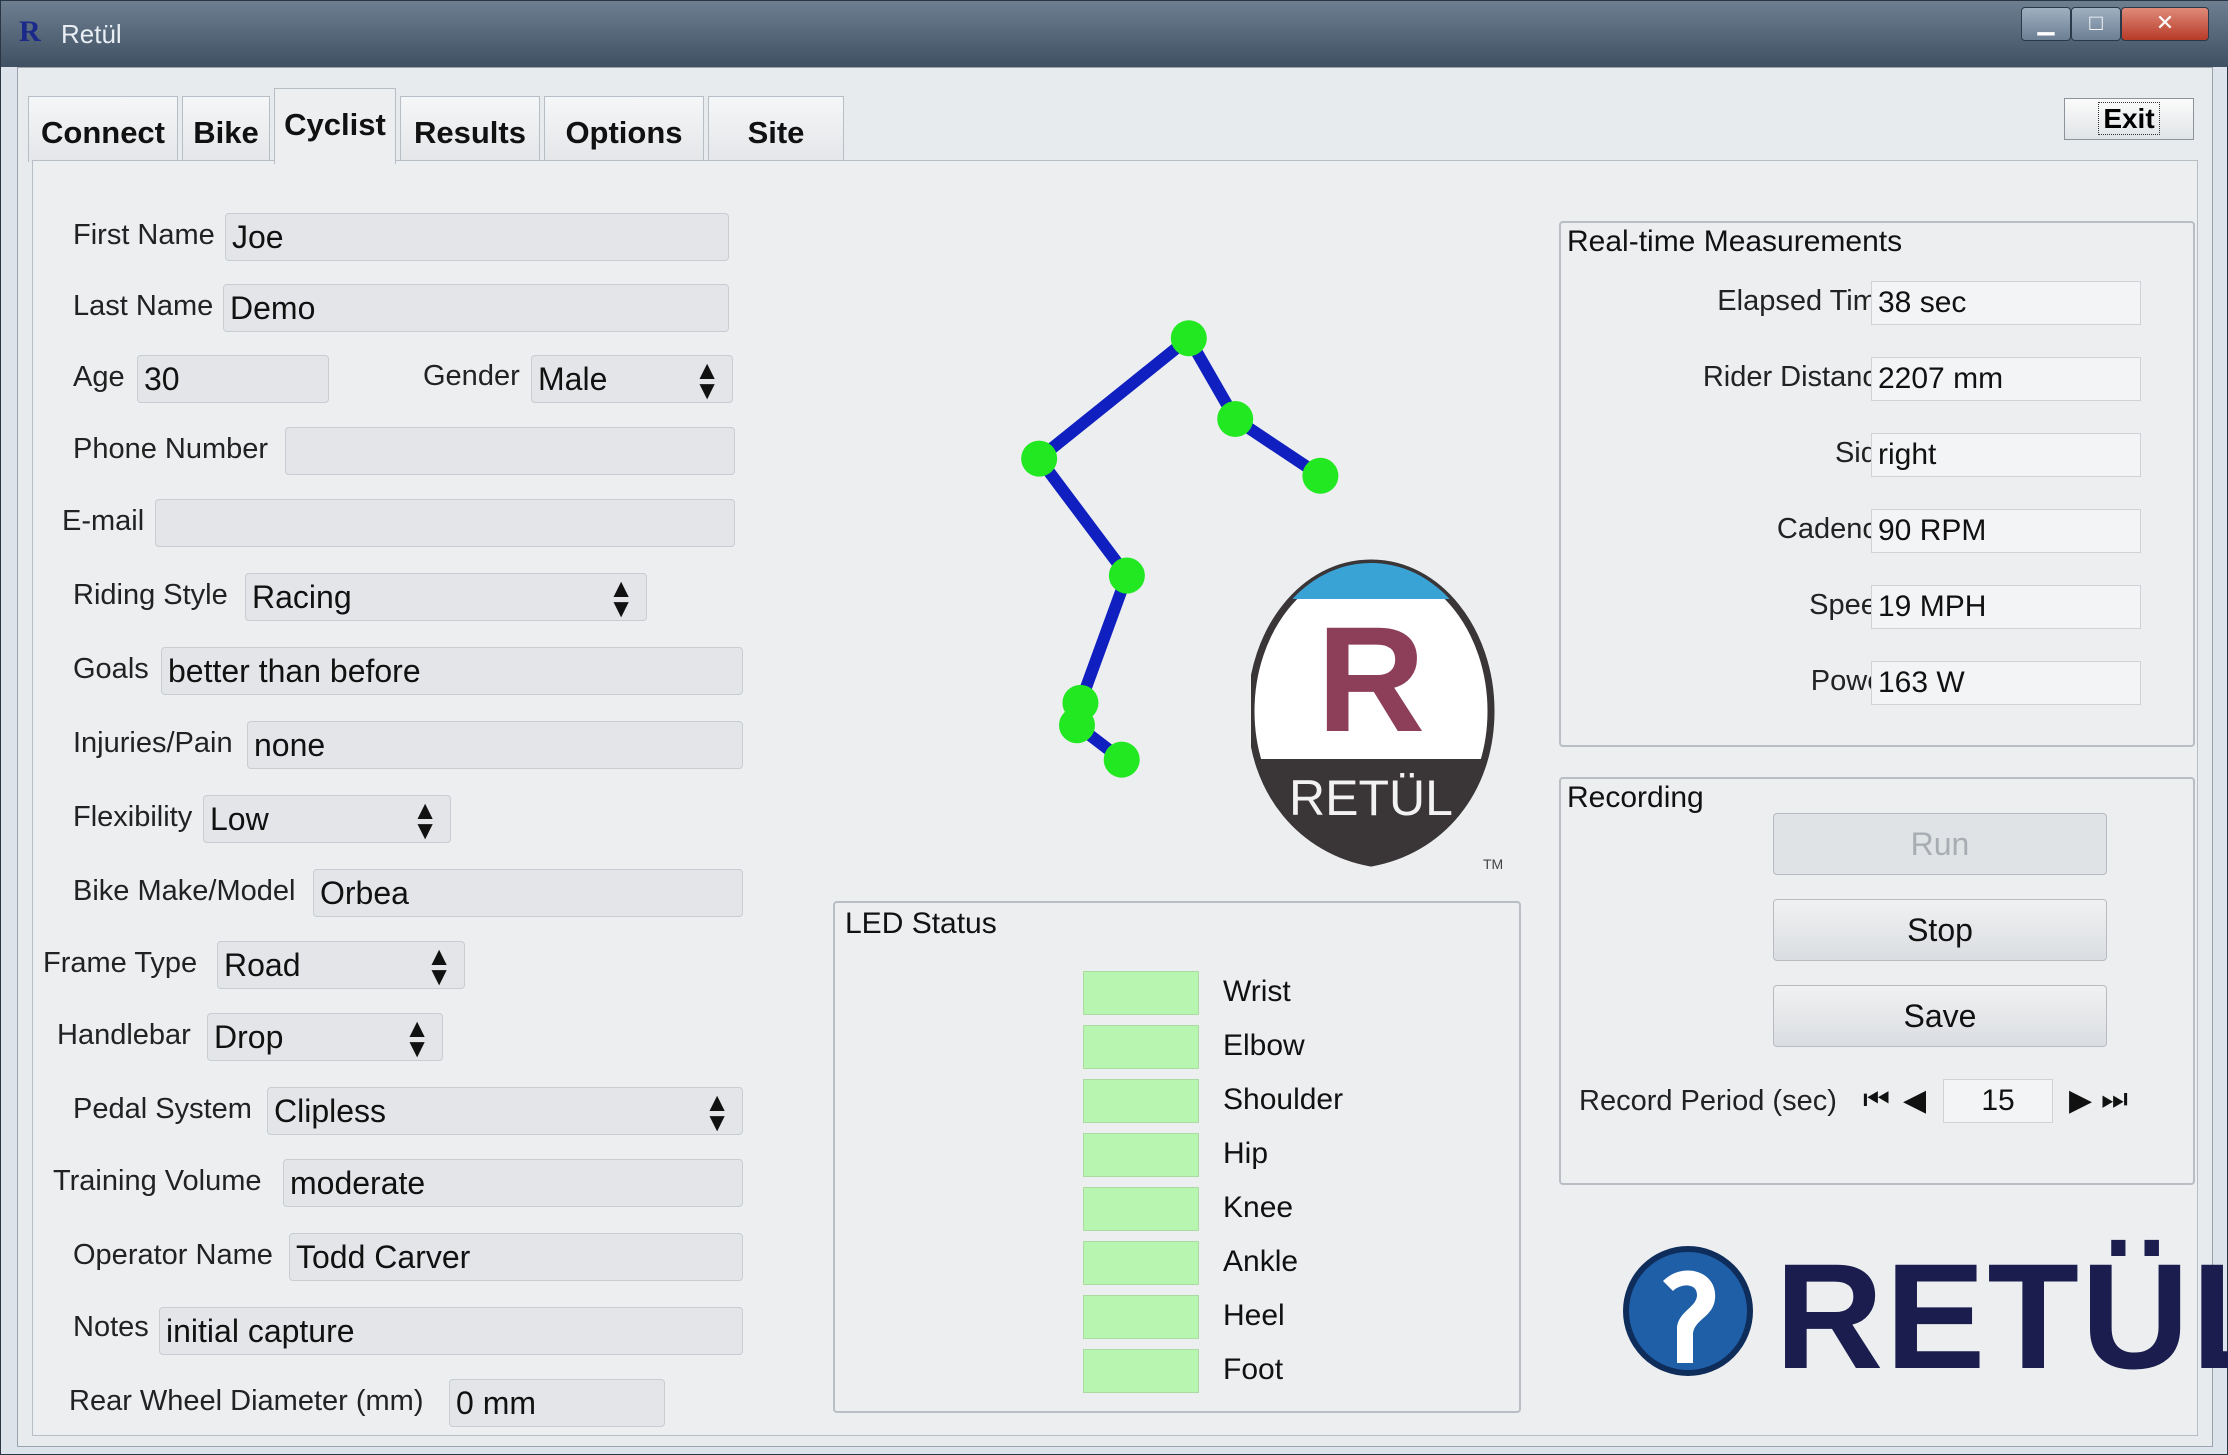 The width and height of the screenshot is (2228, 1455). Describe the element at coordinates (1797, 377) in the screenshot. I see `measurement-label: Rider Distance` at that location.